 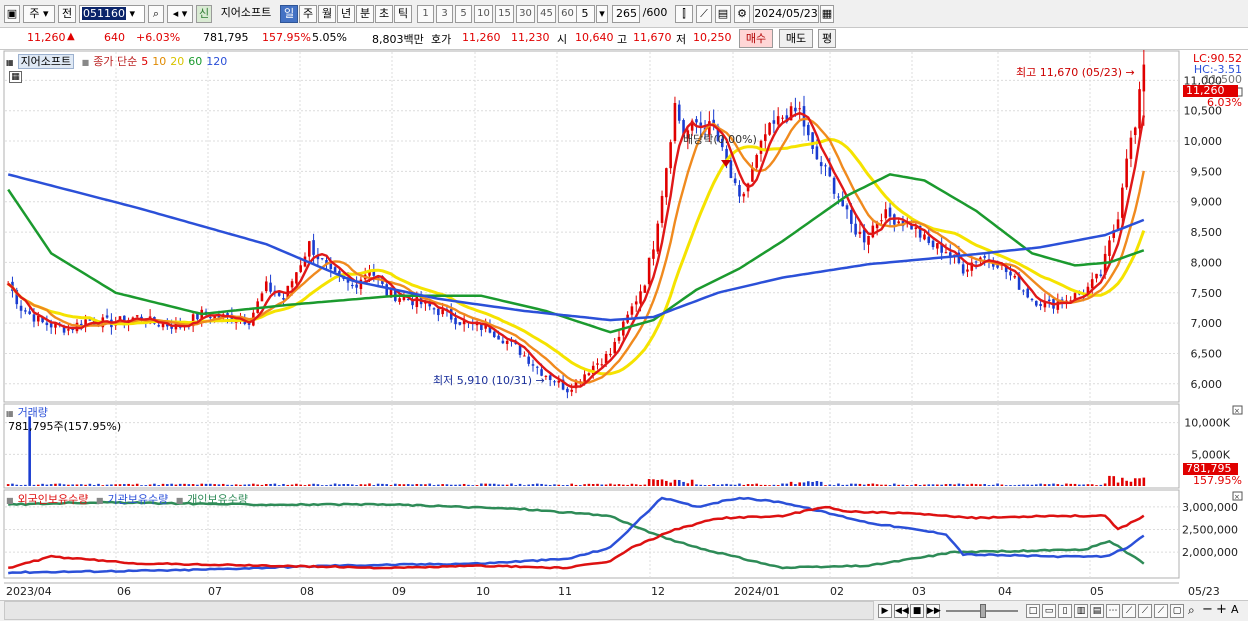 I want to click on sell-button: 매도, so click(x=796, y=38).